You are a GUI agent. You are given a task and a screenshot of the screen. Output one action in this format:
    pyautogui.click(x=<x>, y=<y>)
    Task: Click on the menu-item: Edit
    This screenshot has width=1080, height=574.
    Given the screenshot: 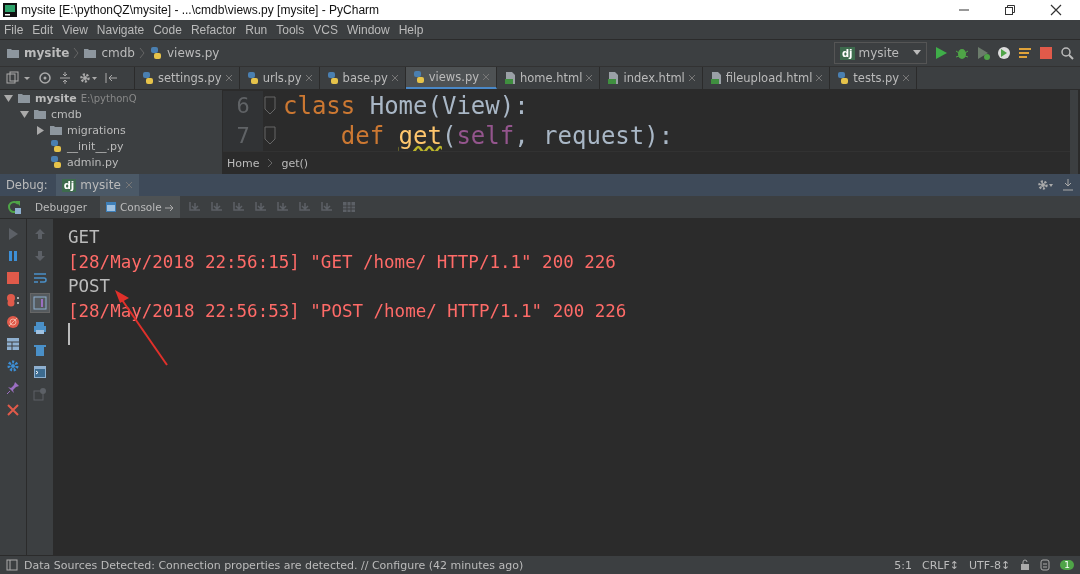 What is the action you would take?
    pyautogui.click(x=43, y=29)
    